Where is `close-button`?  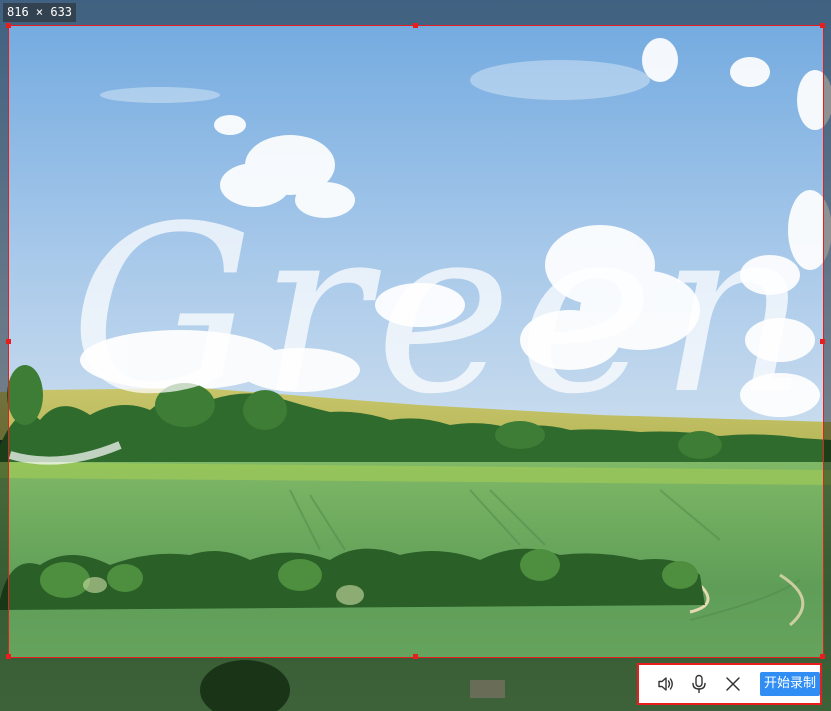 close-button is located at coordinates (733, 684).